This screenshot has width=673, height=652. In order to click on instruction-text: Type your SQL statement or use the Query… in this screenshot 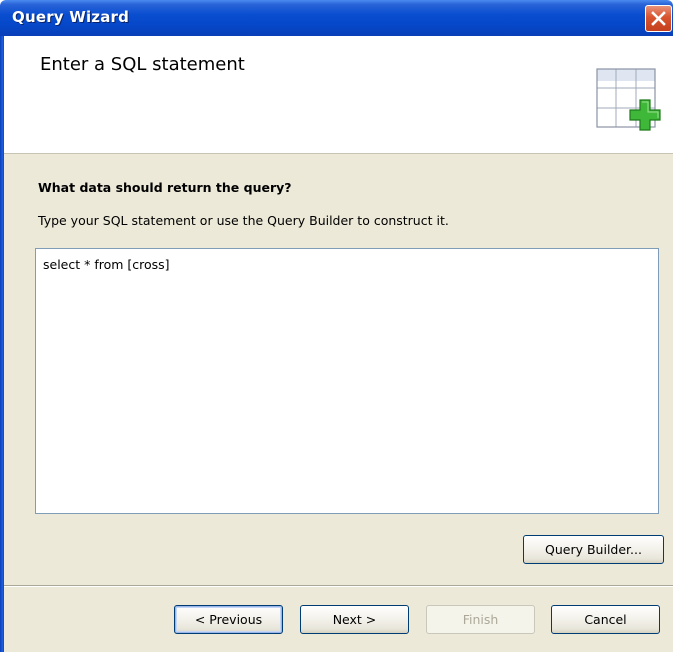, I will do `click(243, 220)`.